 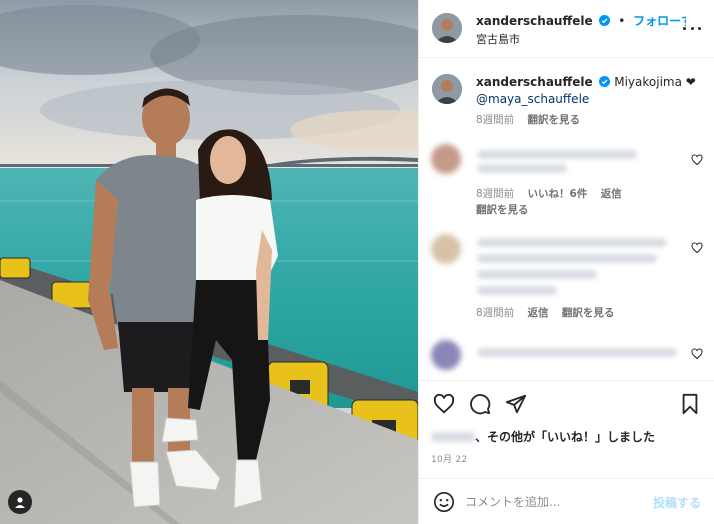 What do you see at coordinates (447, 28) in the screenshot?
I see `author-avatar` at bounding box center [447, 28].